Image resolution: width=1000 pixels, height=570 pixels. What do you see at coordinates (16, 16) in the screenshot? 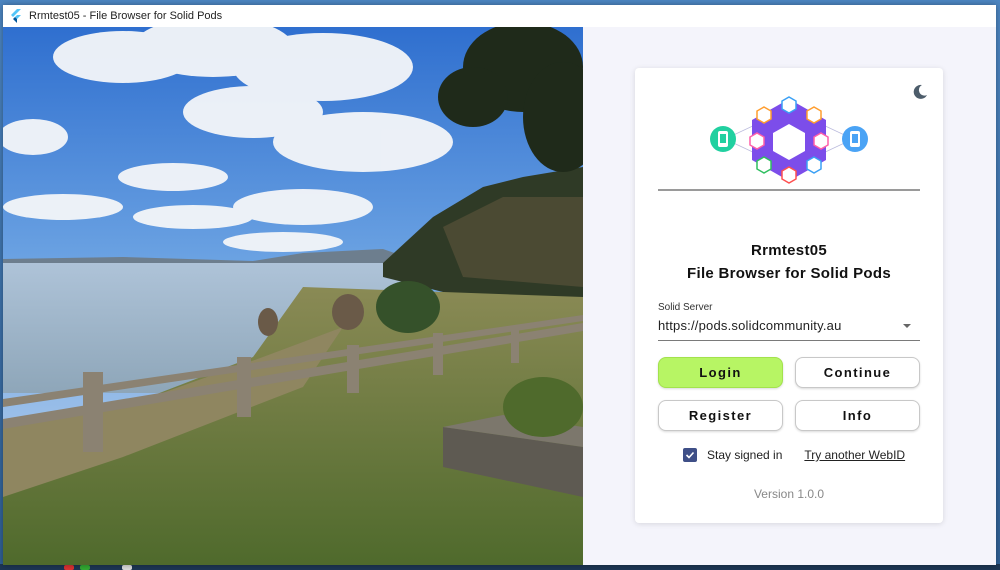
I see `flutter-app-icon` at bounding box center [16, 16].